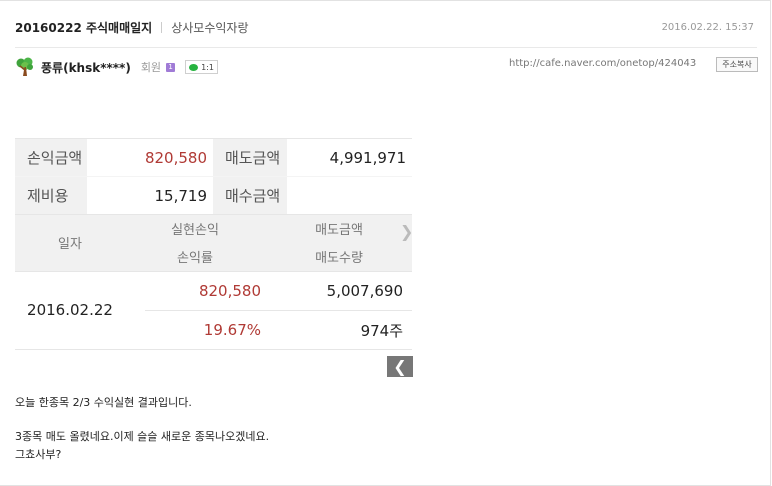 The width and height of the screenshot is (772, 486). I want to click on copy-url-button: 주소복사, so click(737, 64).